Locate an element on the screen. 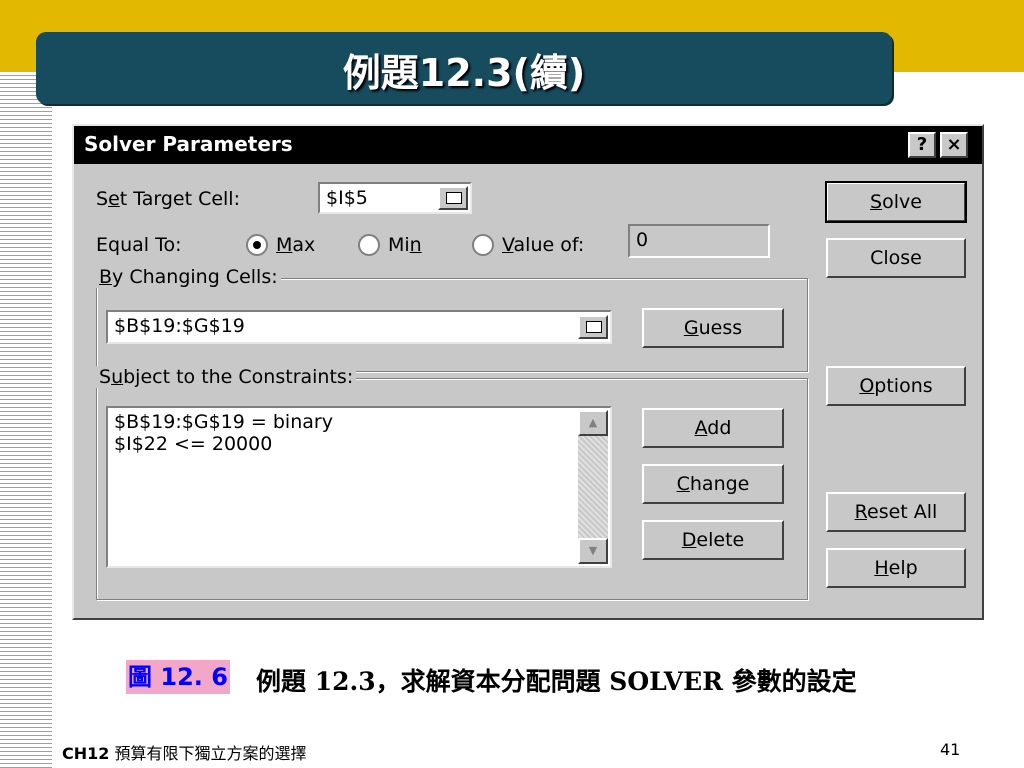 The width and height of the screenshot is (1024, 768). help-question-button: ? is located at coordinates (922, 145).